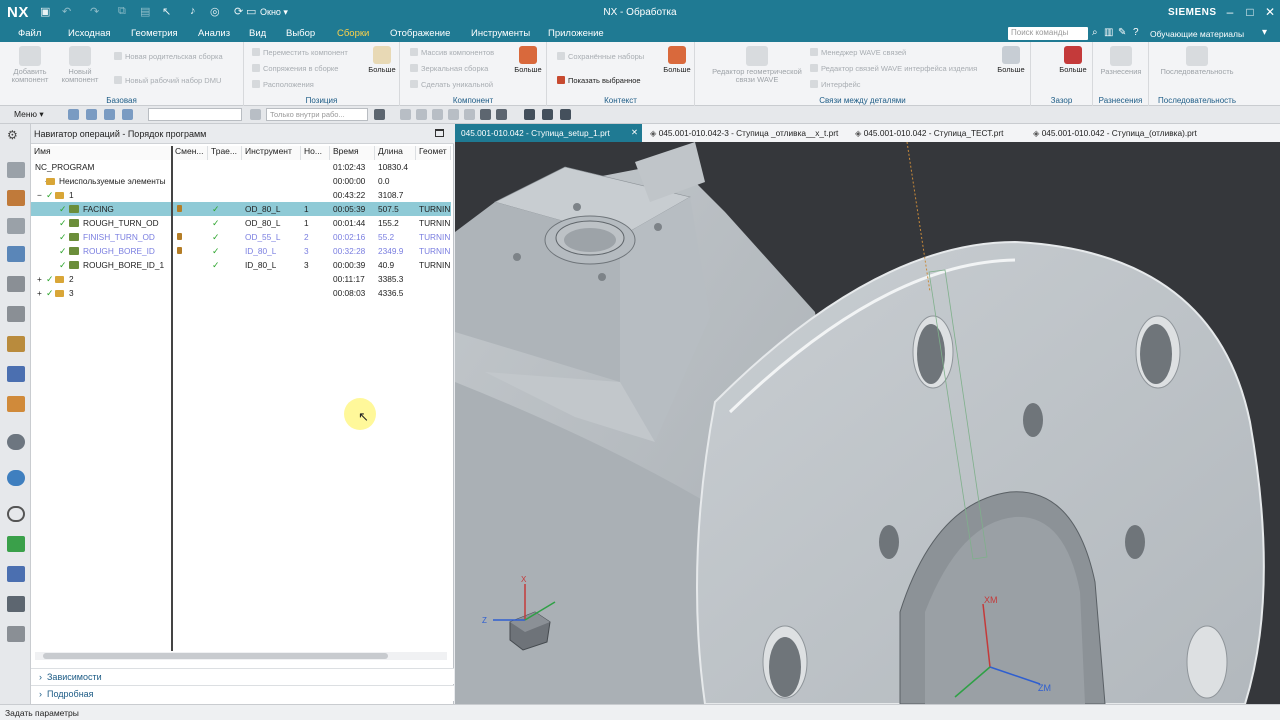  I want to click on collapse-icon: −, so click(39, 195).